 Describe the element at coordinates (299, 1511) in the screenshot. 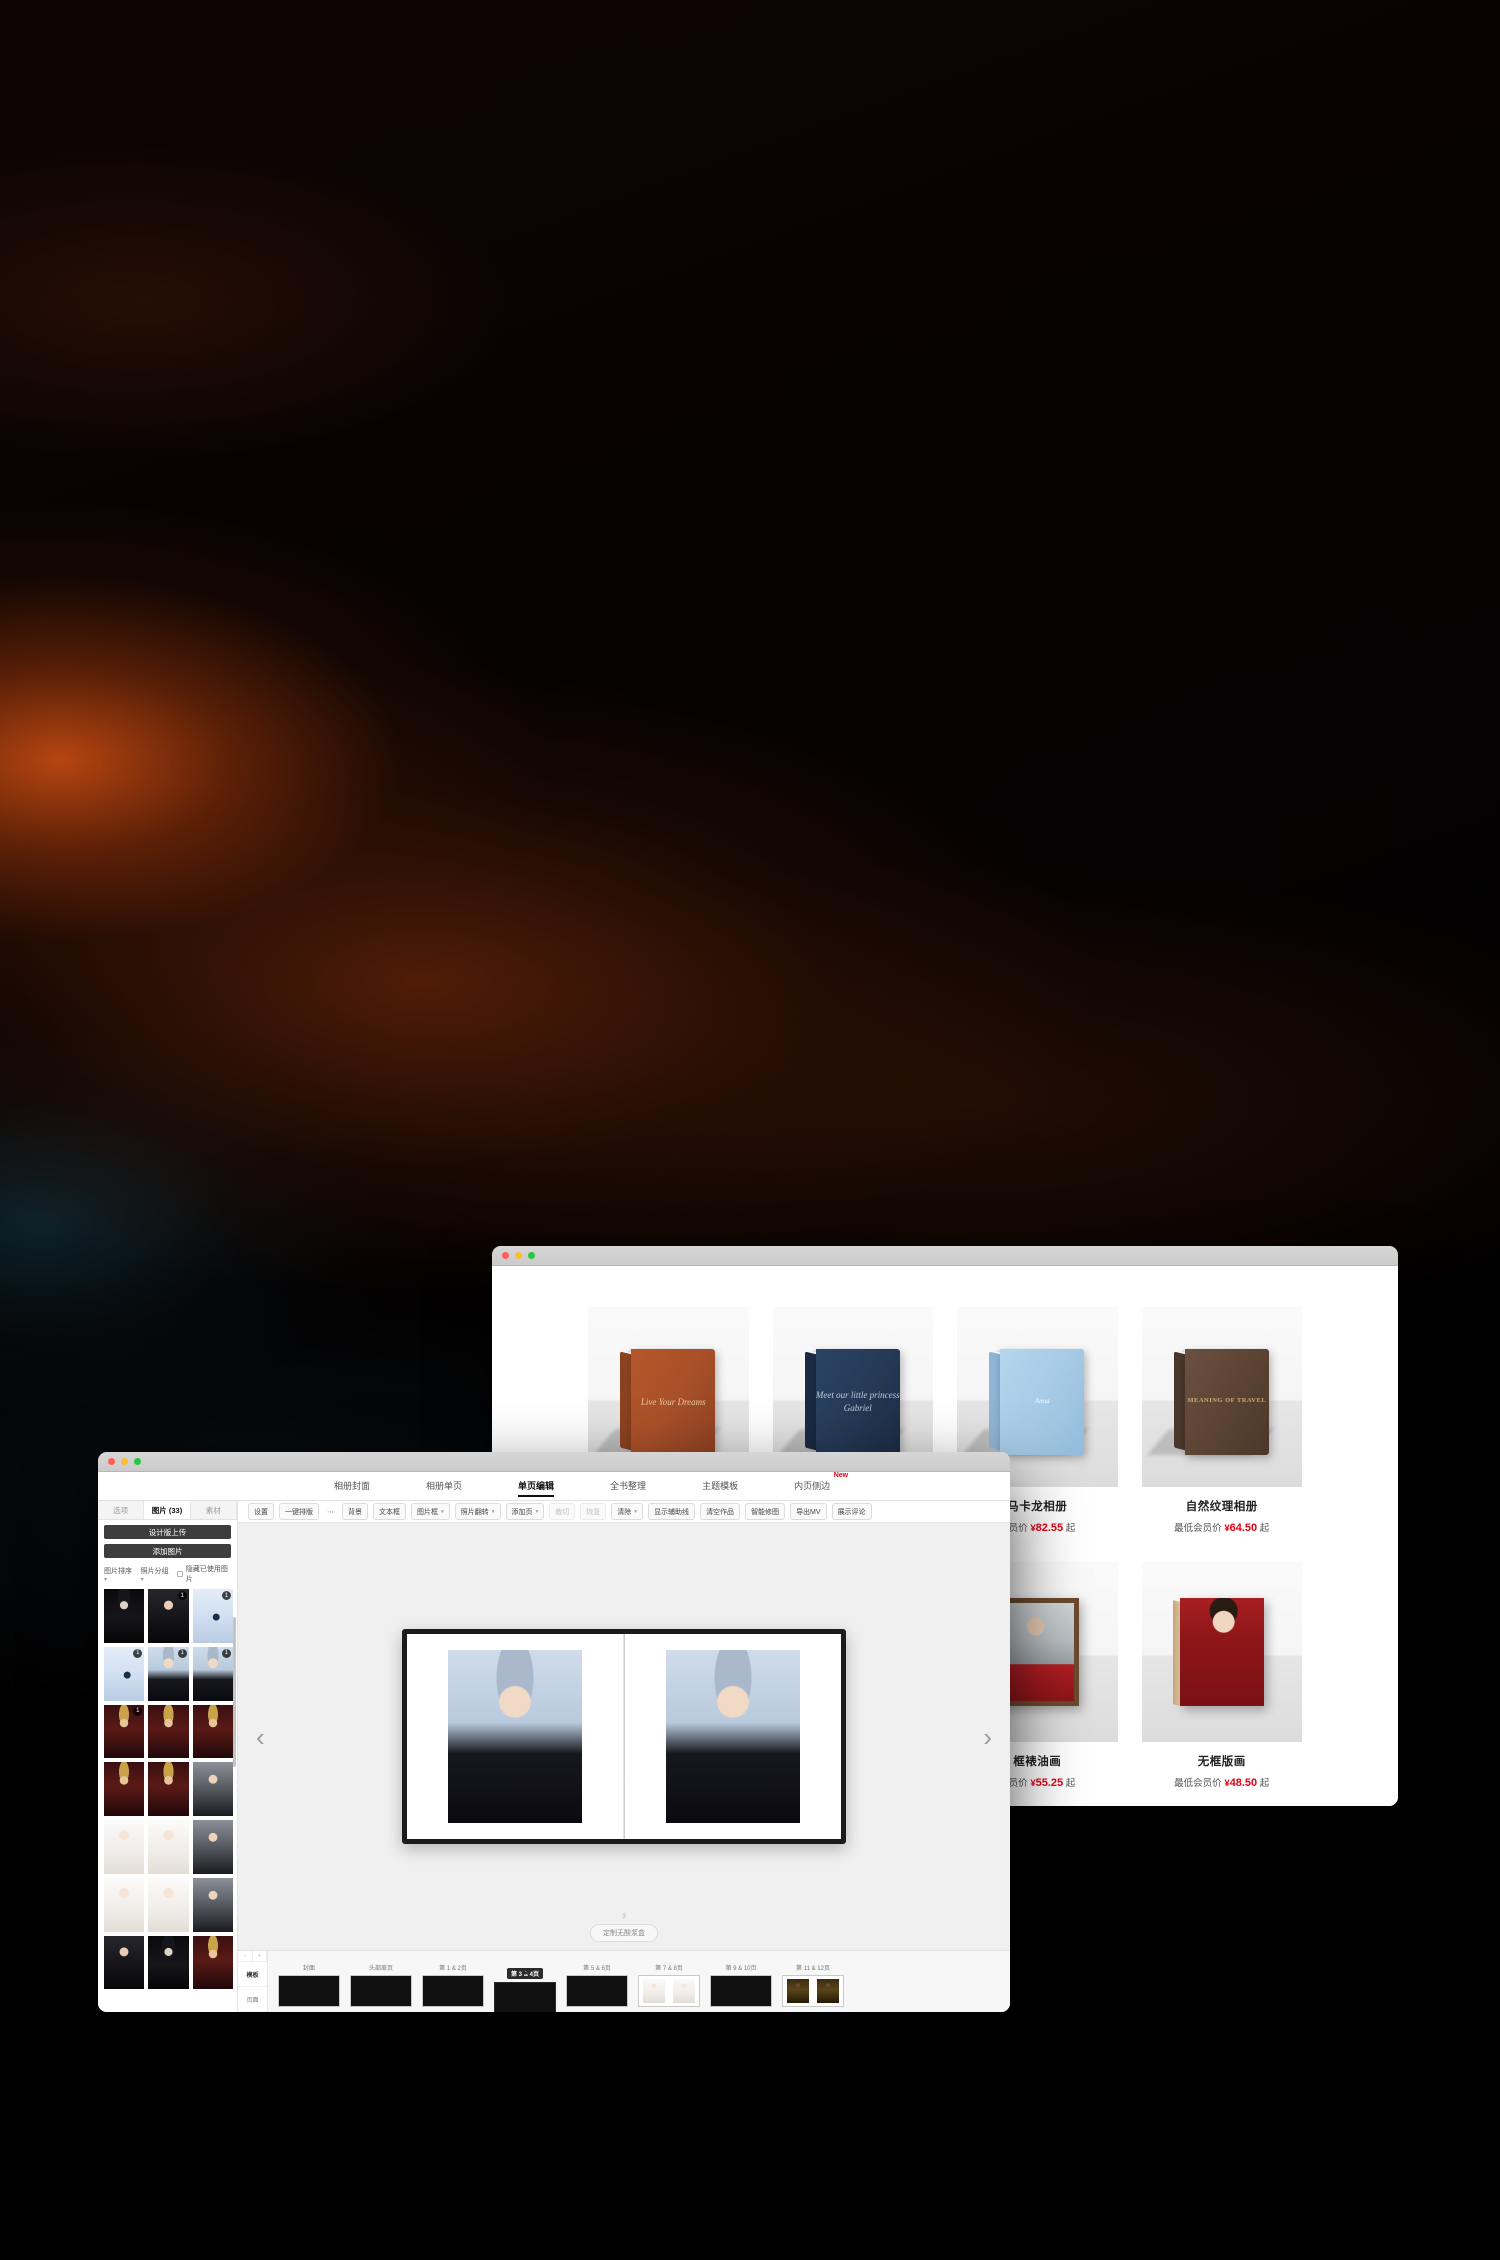

I see `toolbar-button-1: 一键排版` at that location.